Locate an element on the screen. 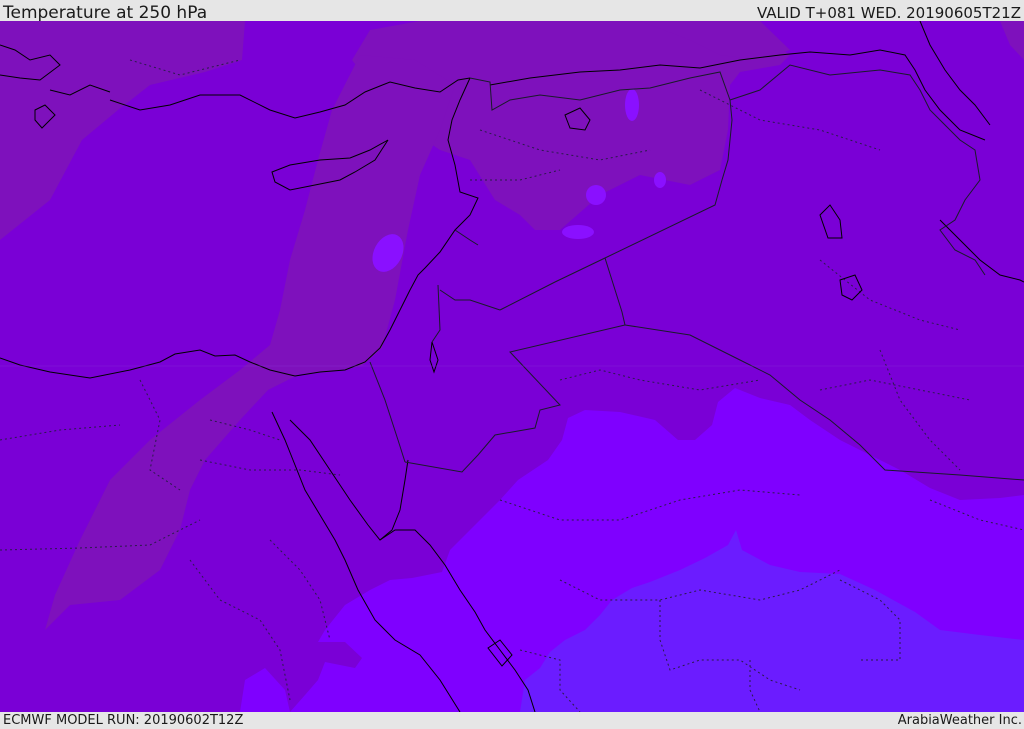 The height and width of the screenshot is (729, 1024). credit-label: ArabiaWeather Inc. is located at coordinates (959, 720).